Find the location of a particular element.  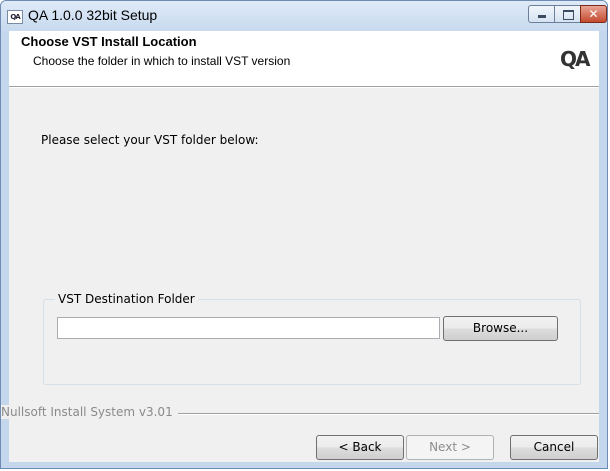

window-title: QA 1.0.0 32bit Setup is located at coordinates (93, 15).